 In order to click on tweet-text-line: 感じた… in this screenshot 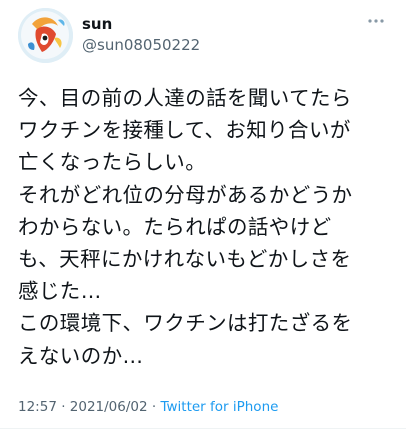, I will do `click(60, 291)`.